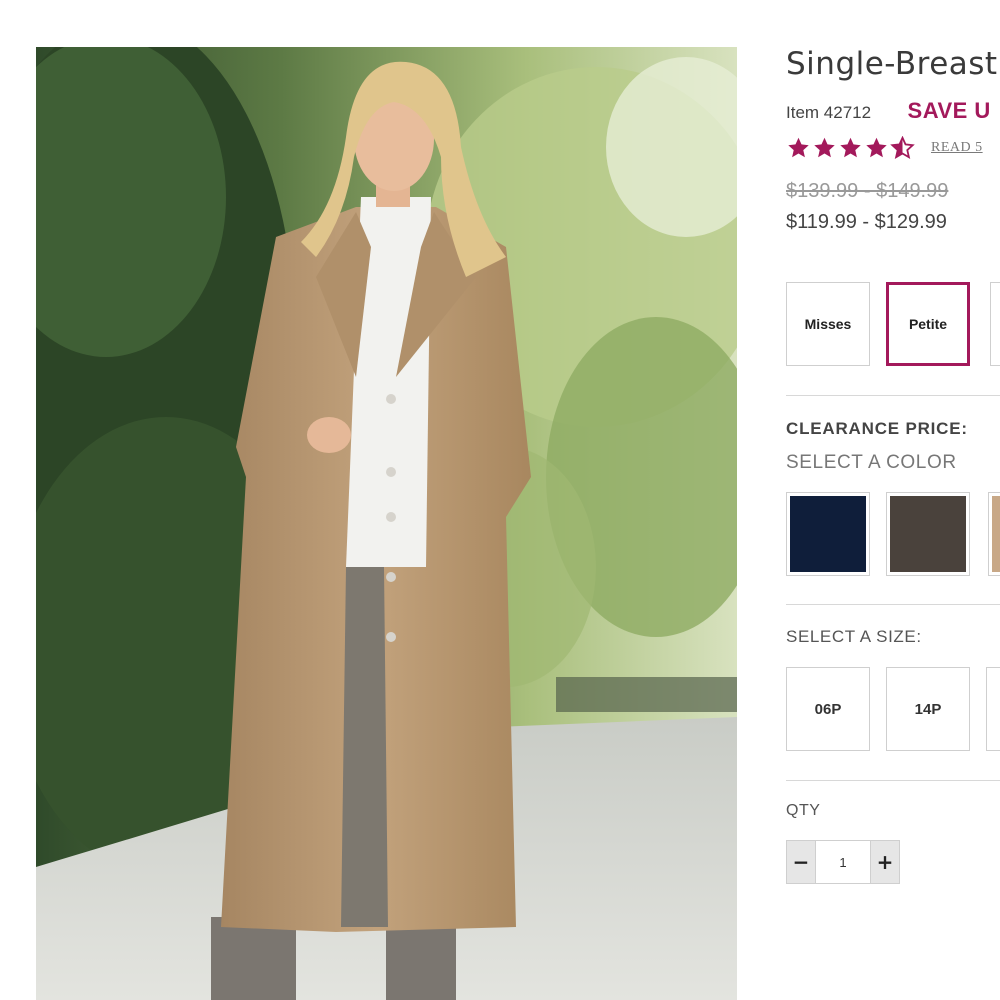 The height and width of the screenshot is (1000, 1000). I want to click on color-swatch-camel, so click(994, 534).